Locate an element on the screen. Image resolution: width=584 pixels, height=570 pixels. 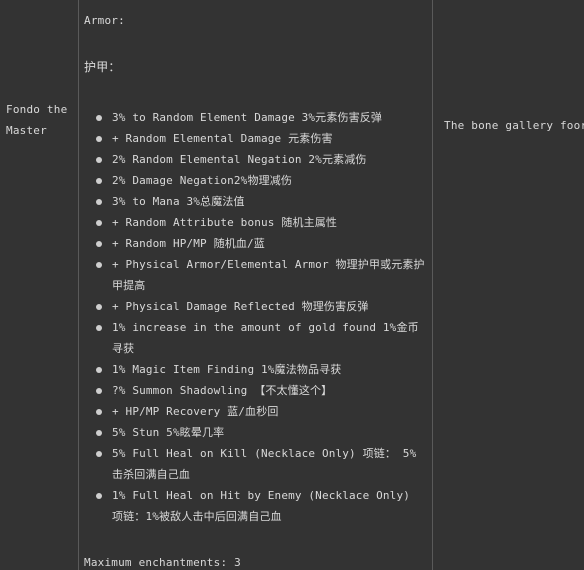
list-item: 1% Magic Item Finding 1%魔法物品寻获 is located at coordinates (255, 369).